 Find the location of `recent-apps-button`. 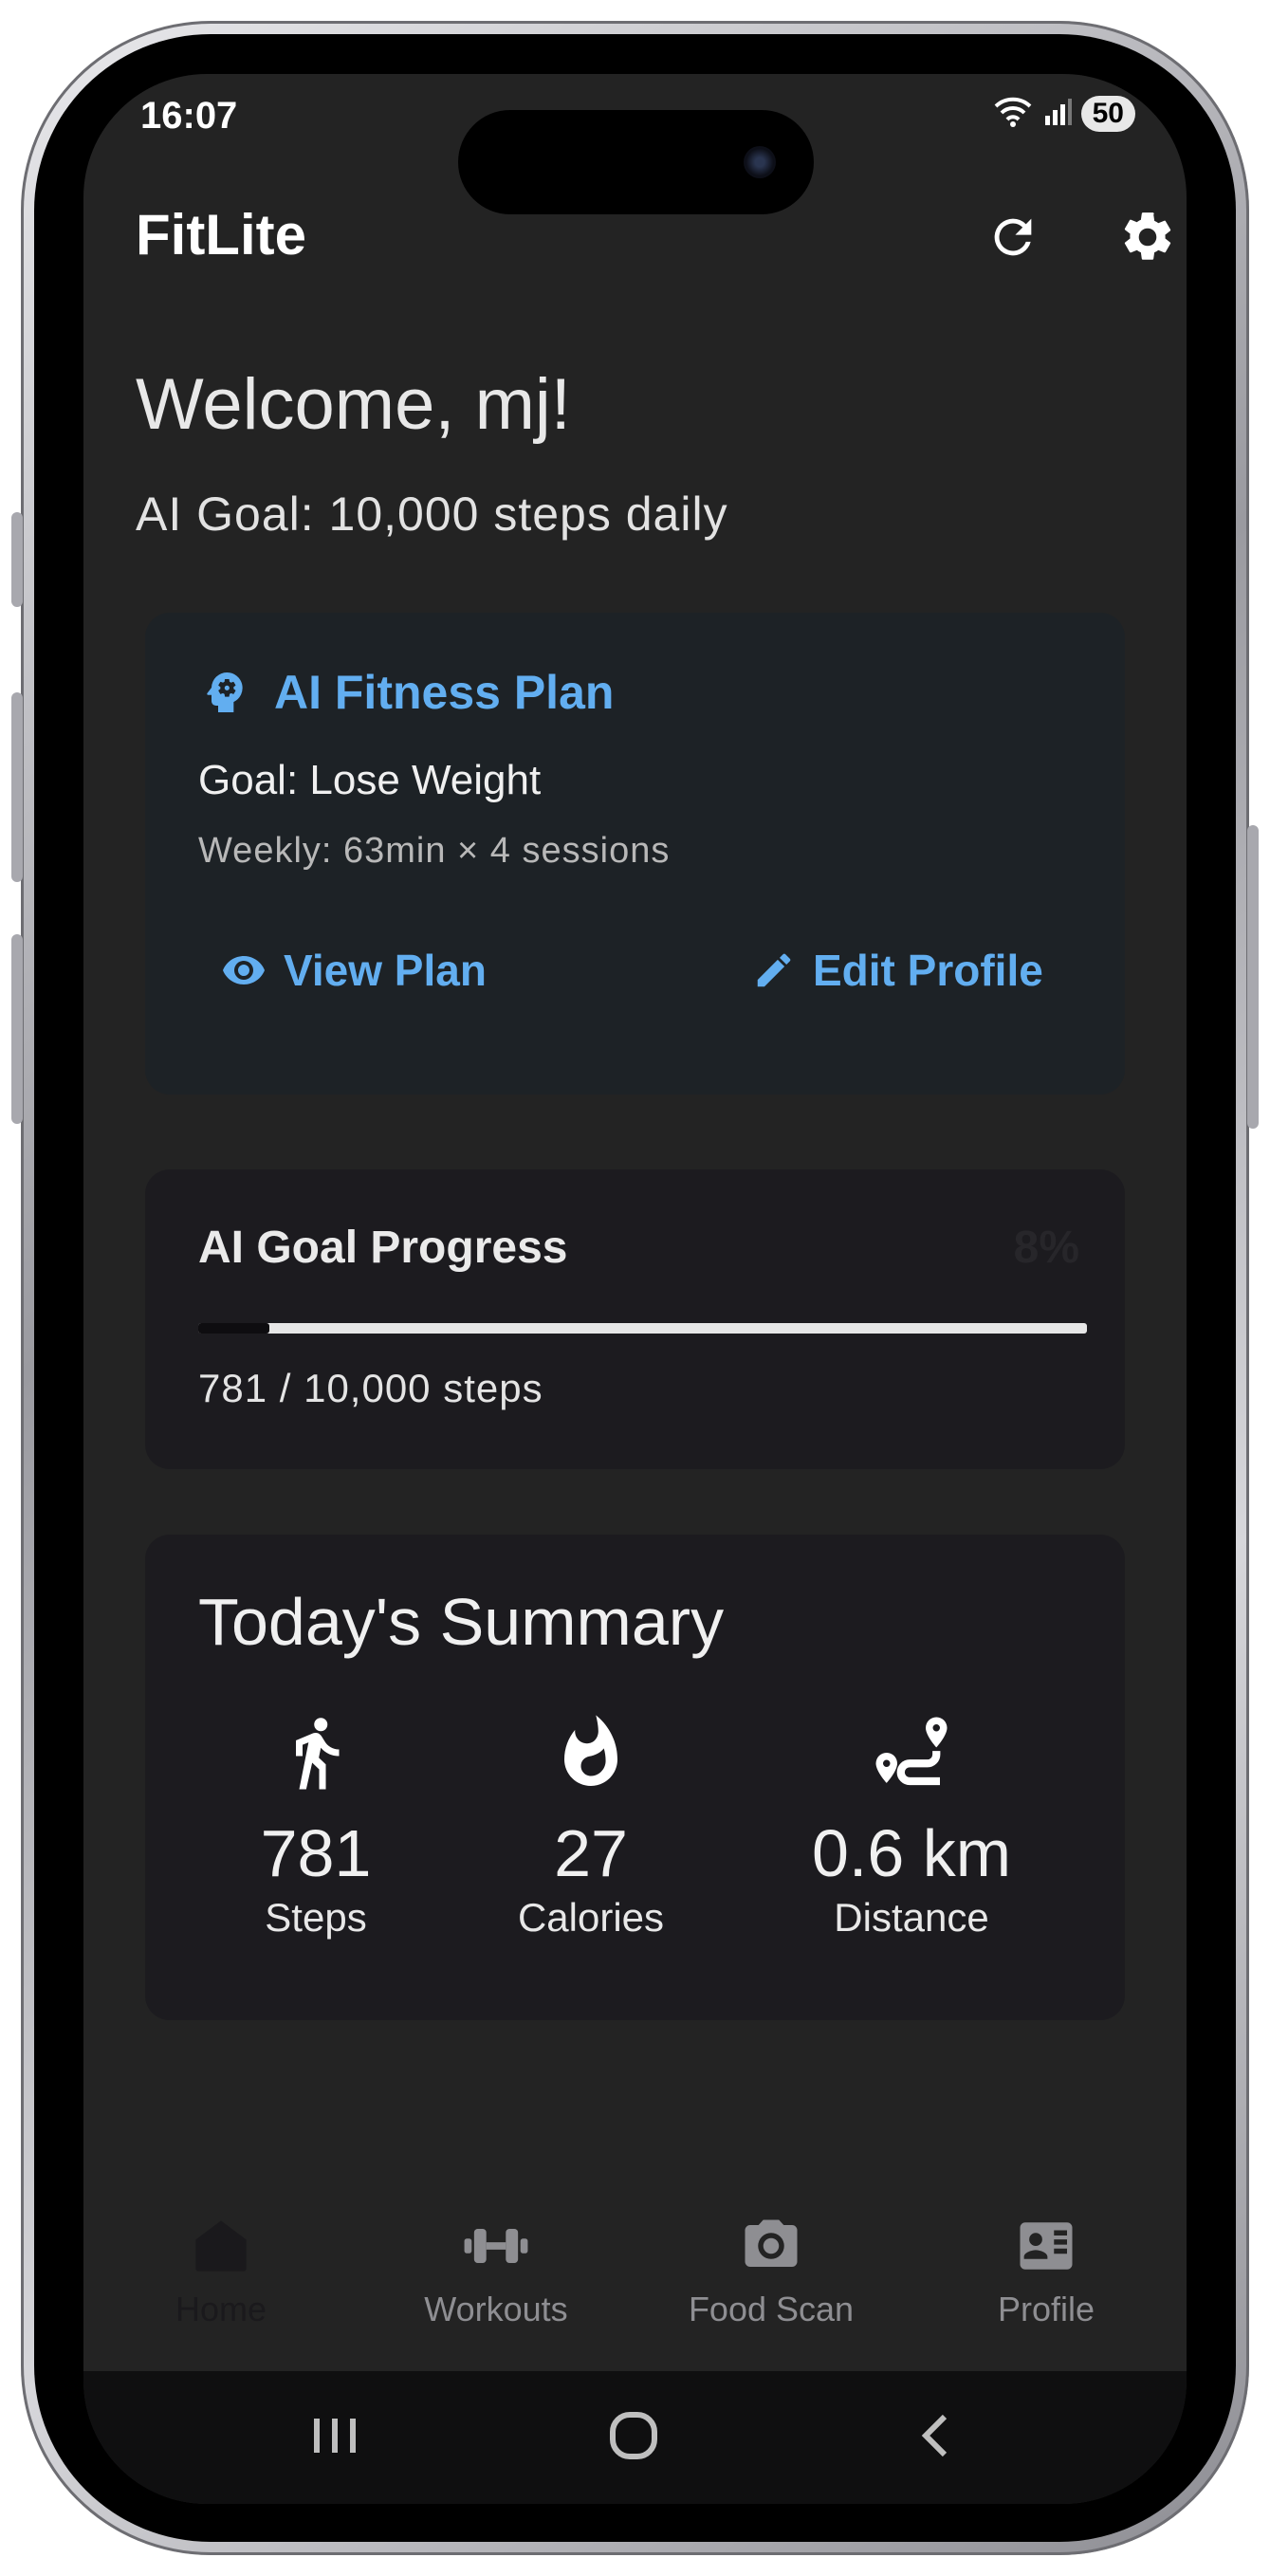

recent-apps-button is located at coordinates (334, 2438).